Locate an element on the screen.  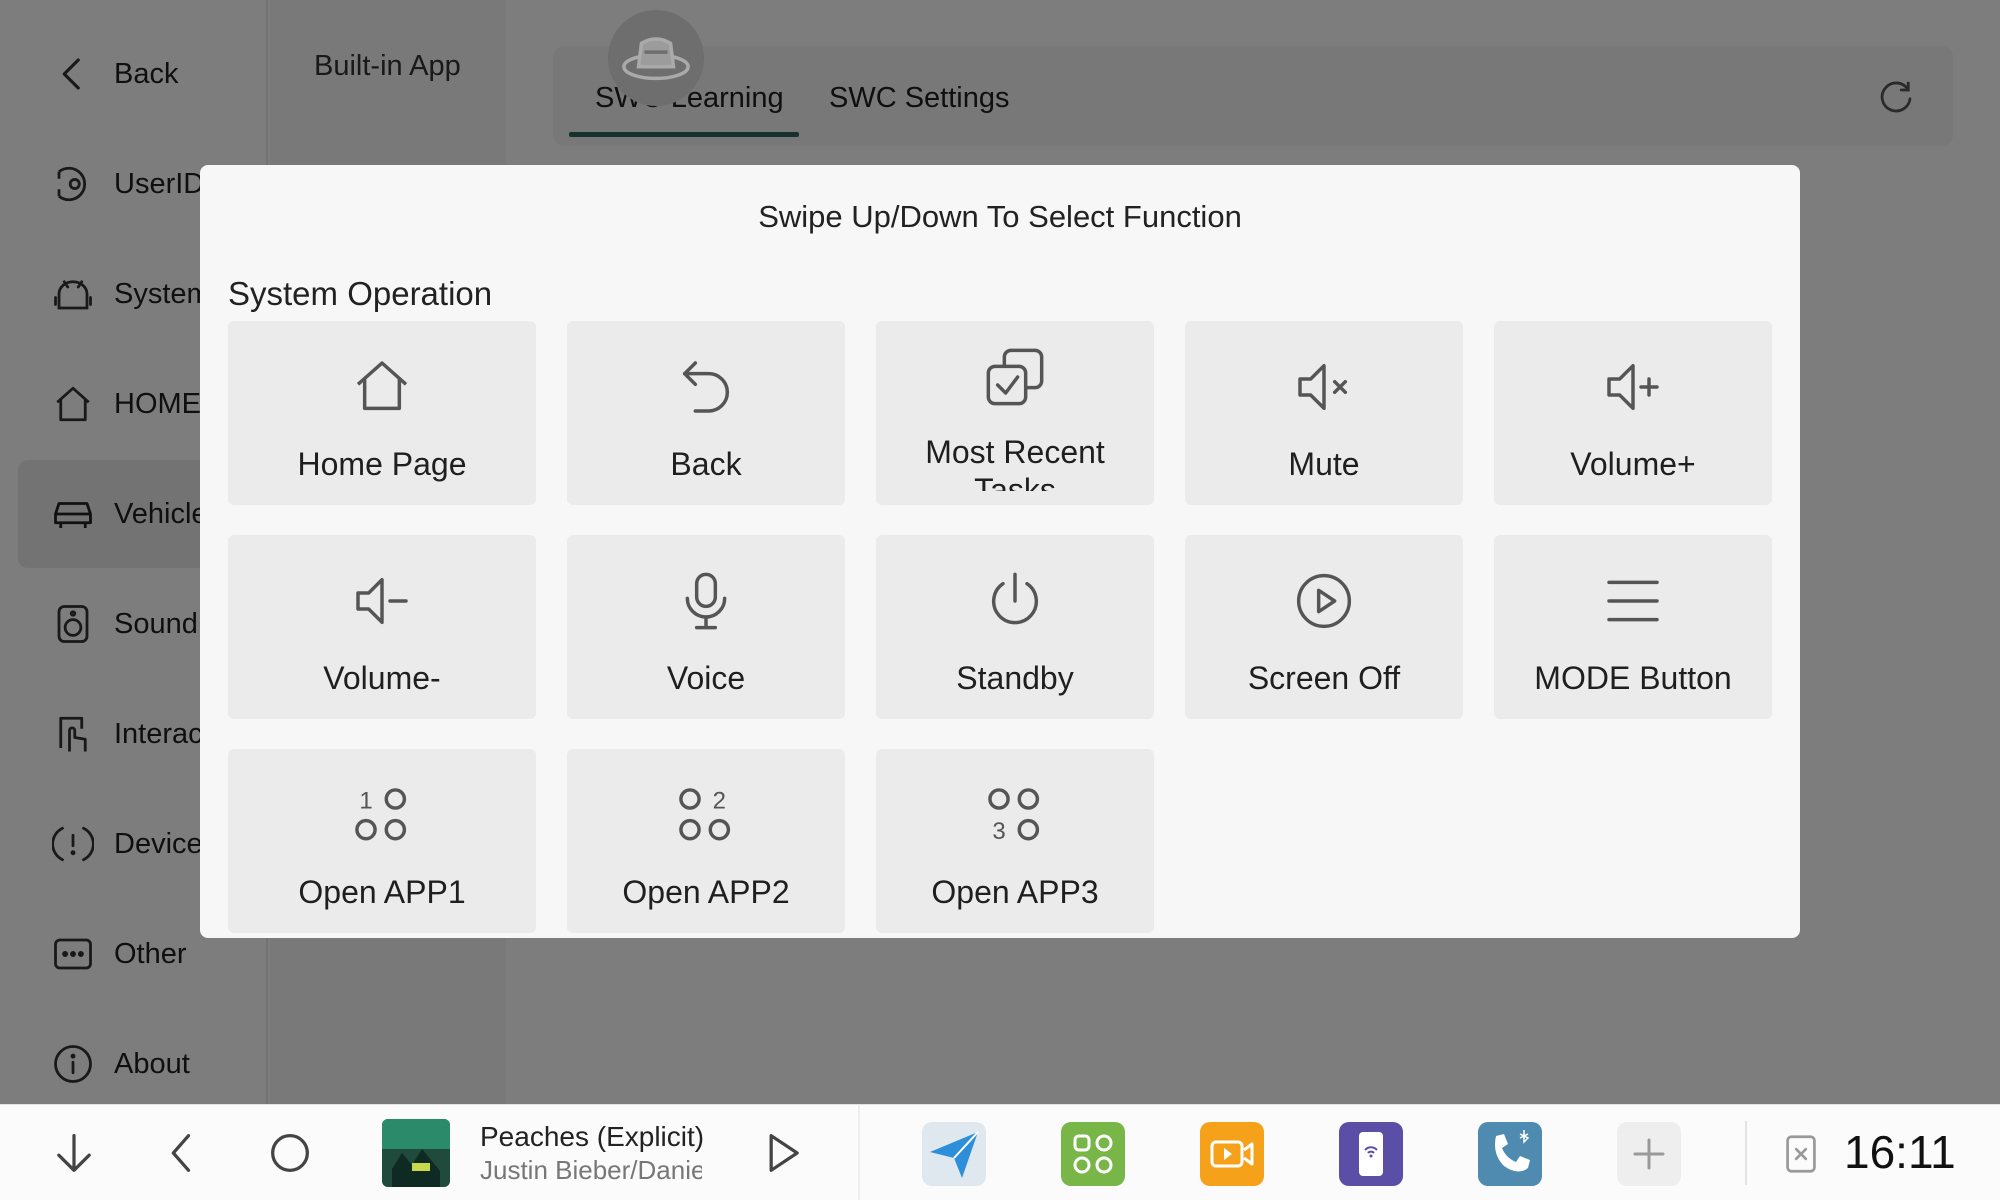
album-art-image is located at coordinates (416, 1153).